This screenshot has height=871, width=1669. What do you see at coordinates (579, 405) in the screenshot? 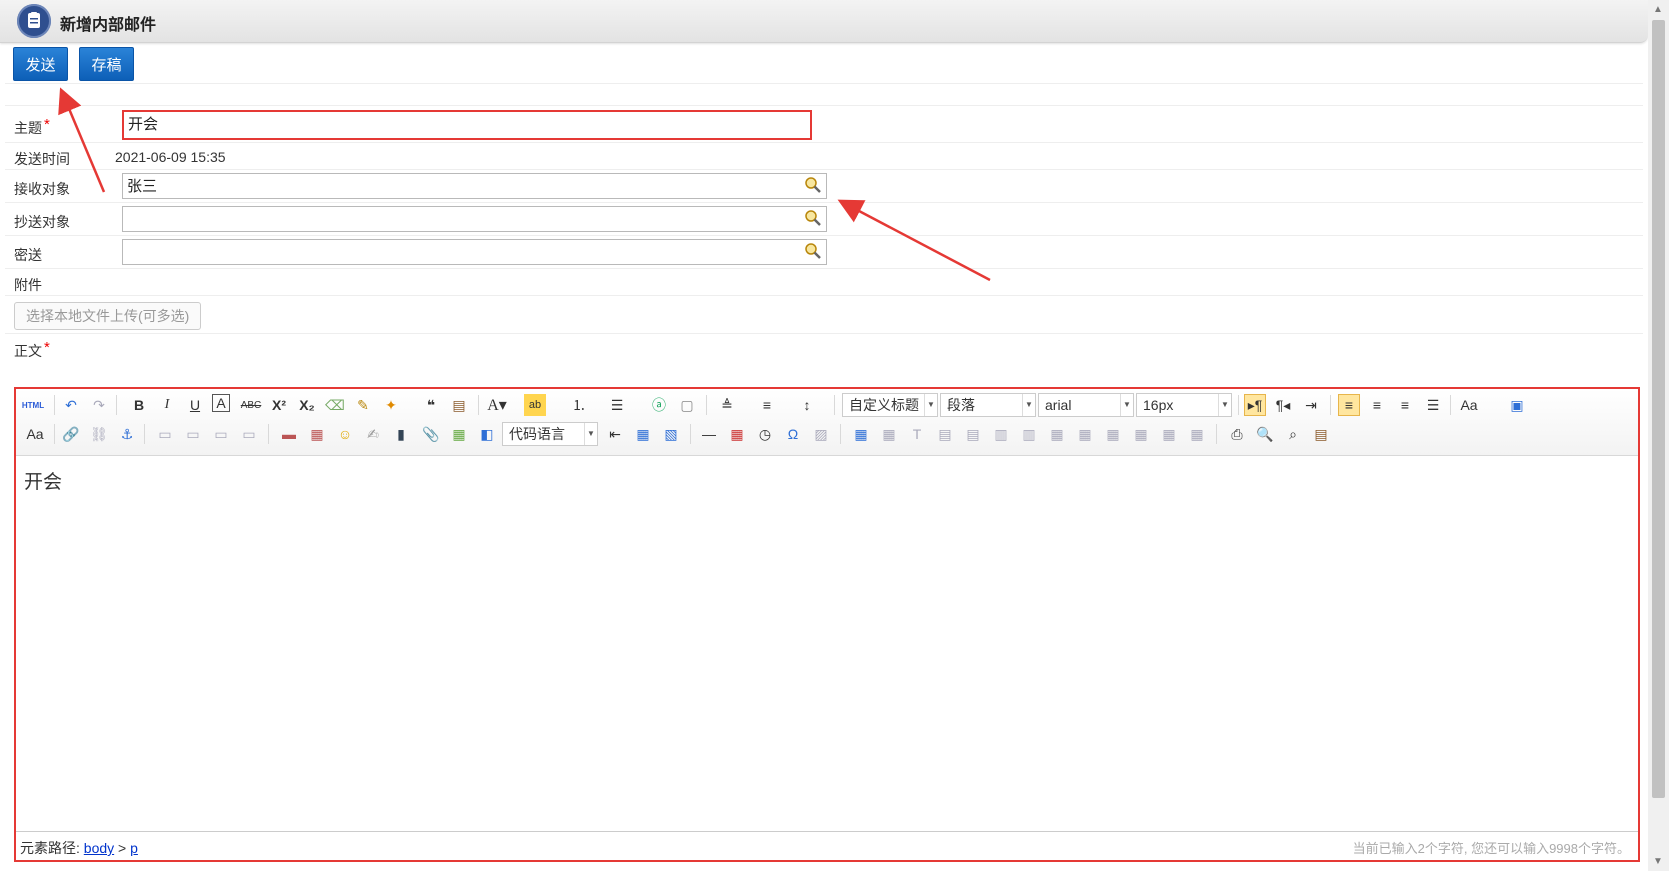
I see `ordered-list-icon: ⒈` at bounding box center [579, 405].